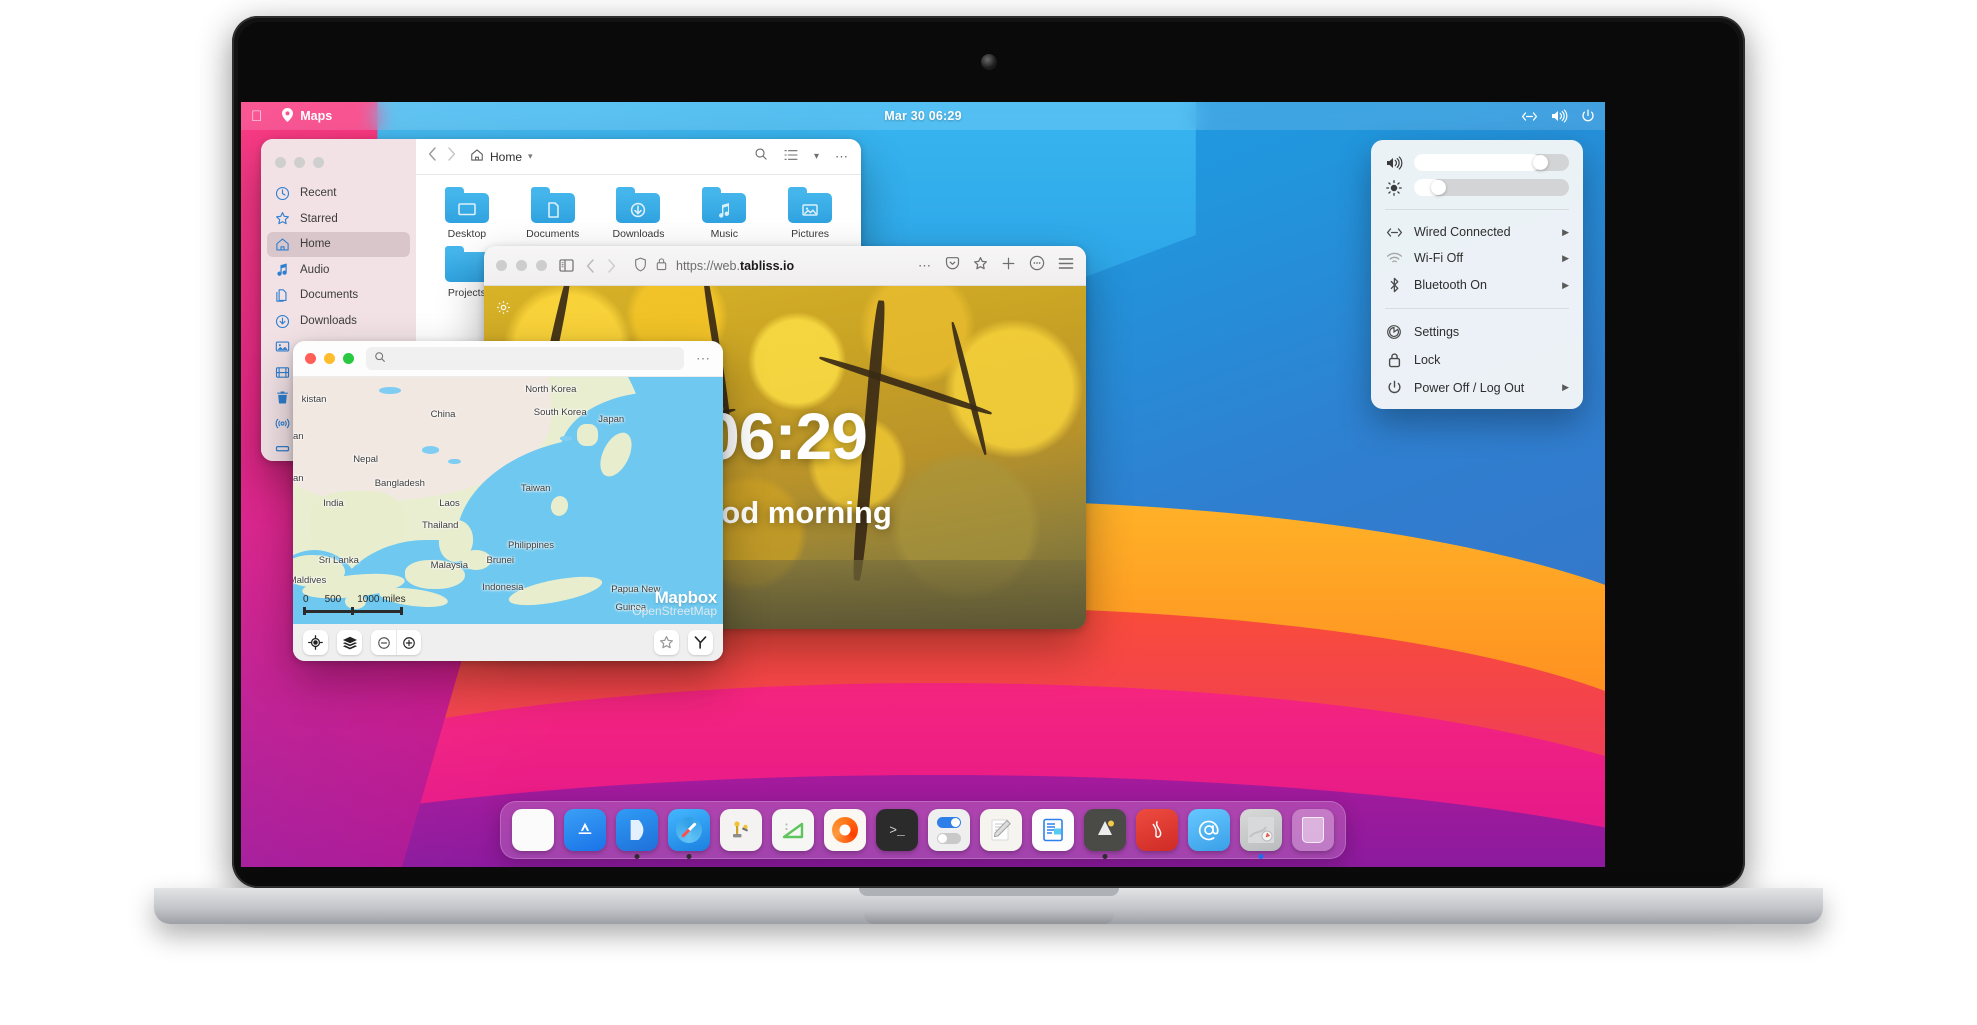 Image resolution: width=1977 pixels, height=1025 pixels. What do you see at coordinates (741, 830) in the screenshot?
I see `dock-item-automation` at bounding box center [741, 830].